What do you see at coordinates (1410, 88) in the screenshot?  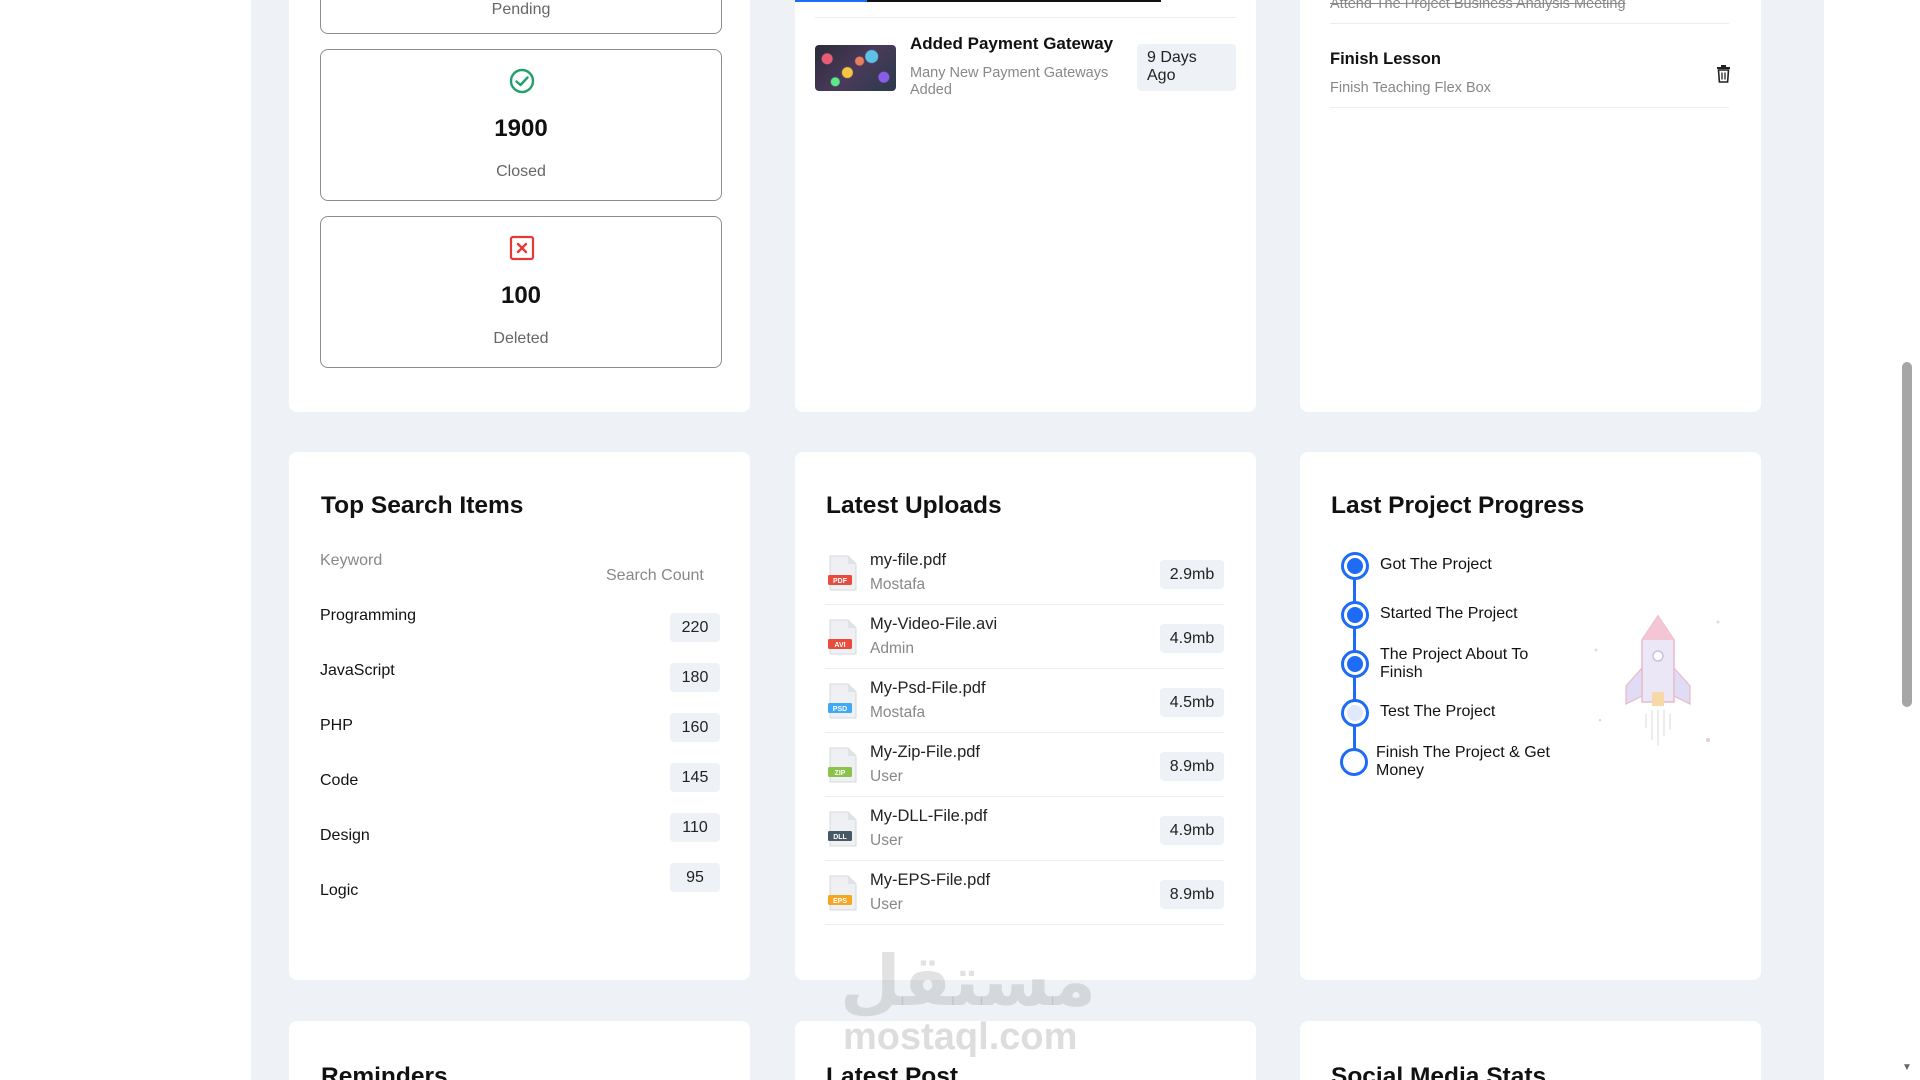 I see `task-description: Finish Teaching Flex Box` at bounding box center [1410, 88].